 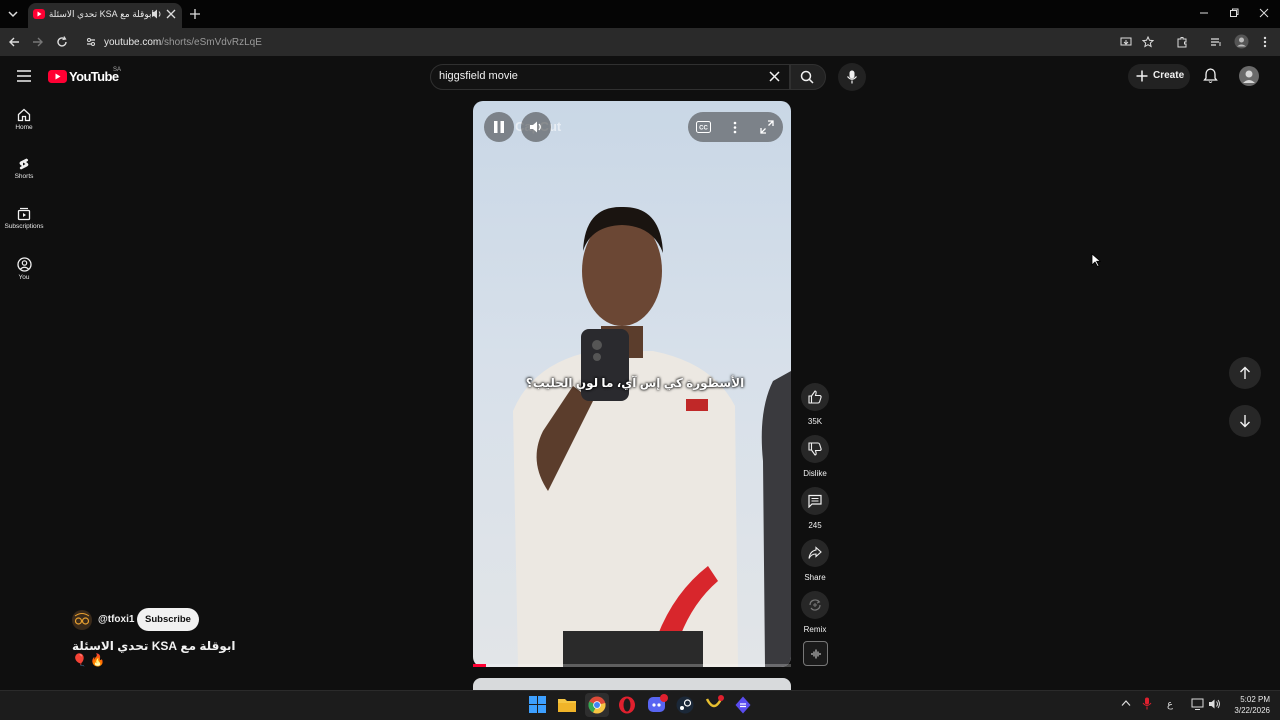 I want to click on share-button, so click(x=815, y=553).